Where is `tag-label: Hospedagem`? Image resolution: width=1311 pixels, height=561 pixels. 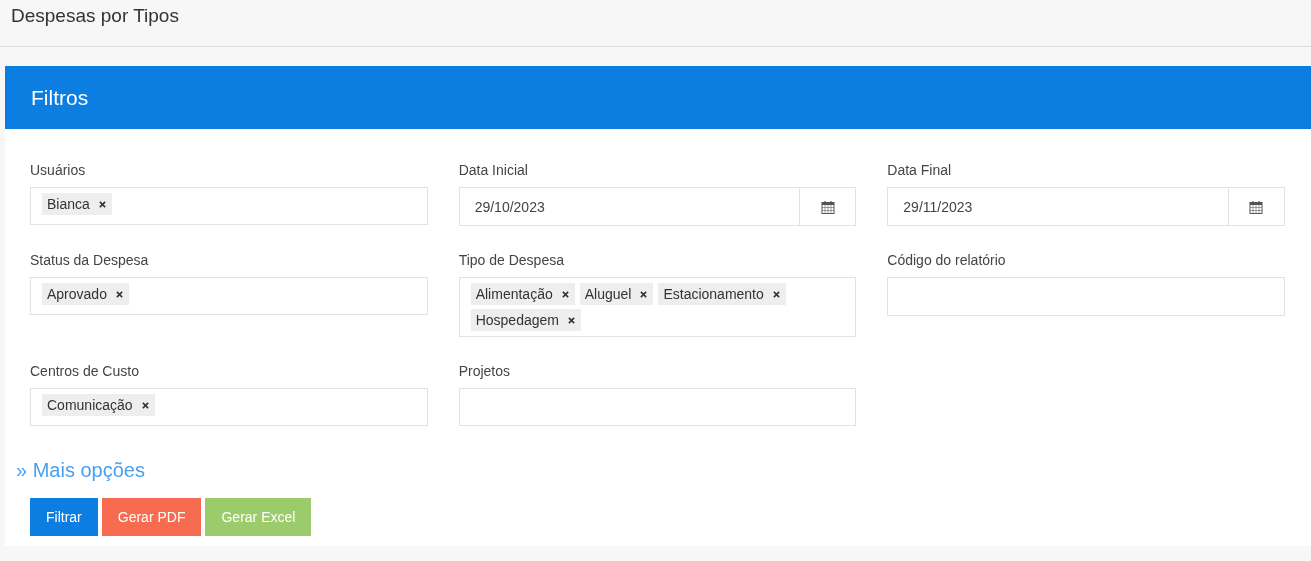
tag-label: Hospedagem is located at coordinates (517, 320).